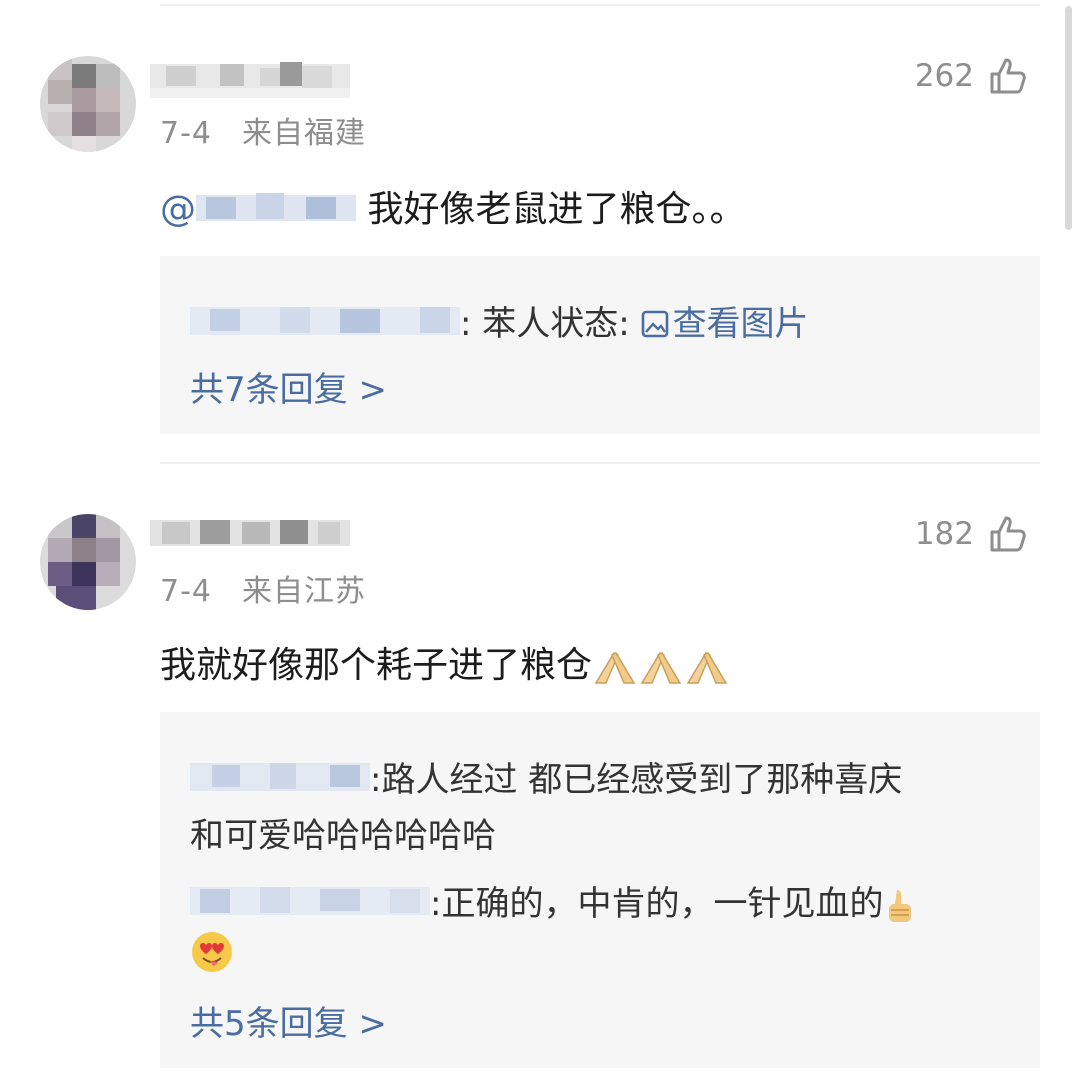  Describe the element at coordinates (725, 324) in the screenshot. I see `view-image-link: 查看图片` at that location.